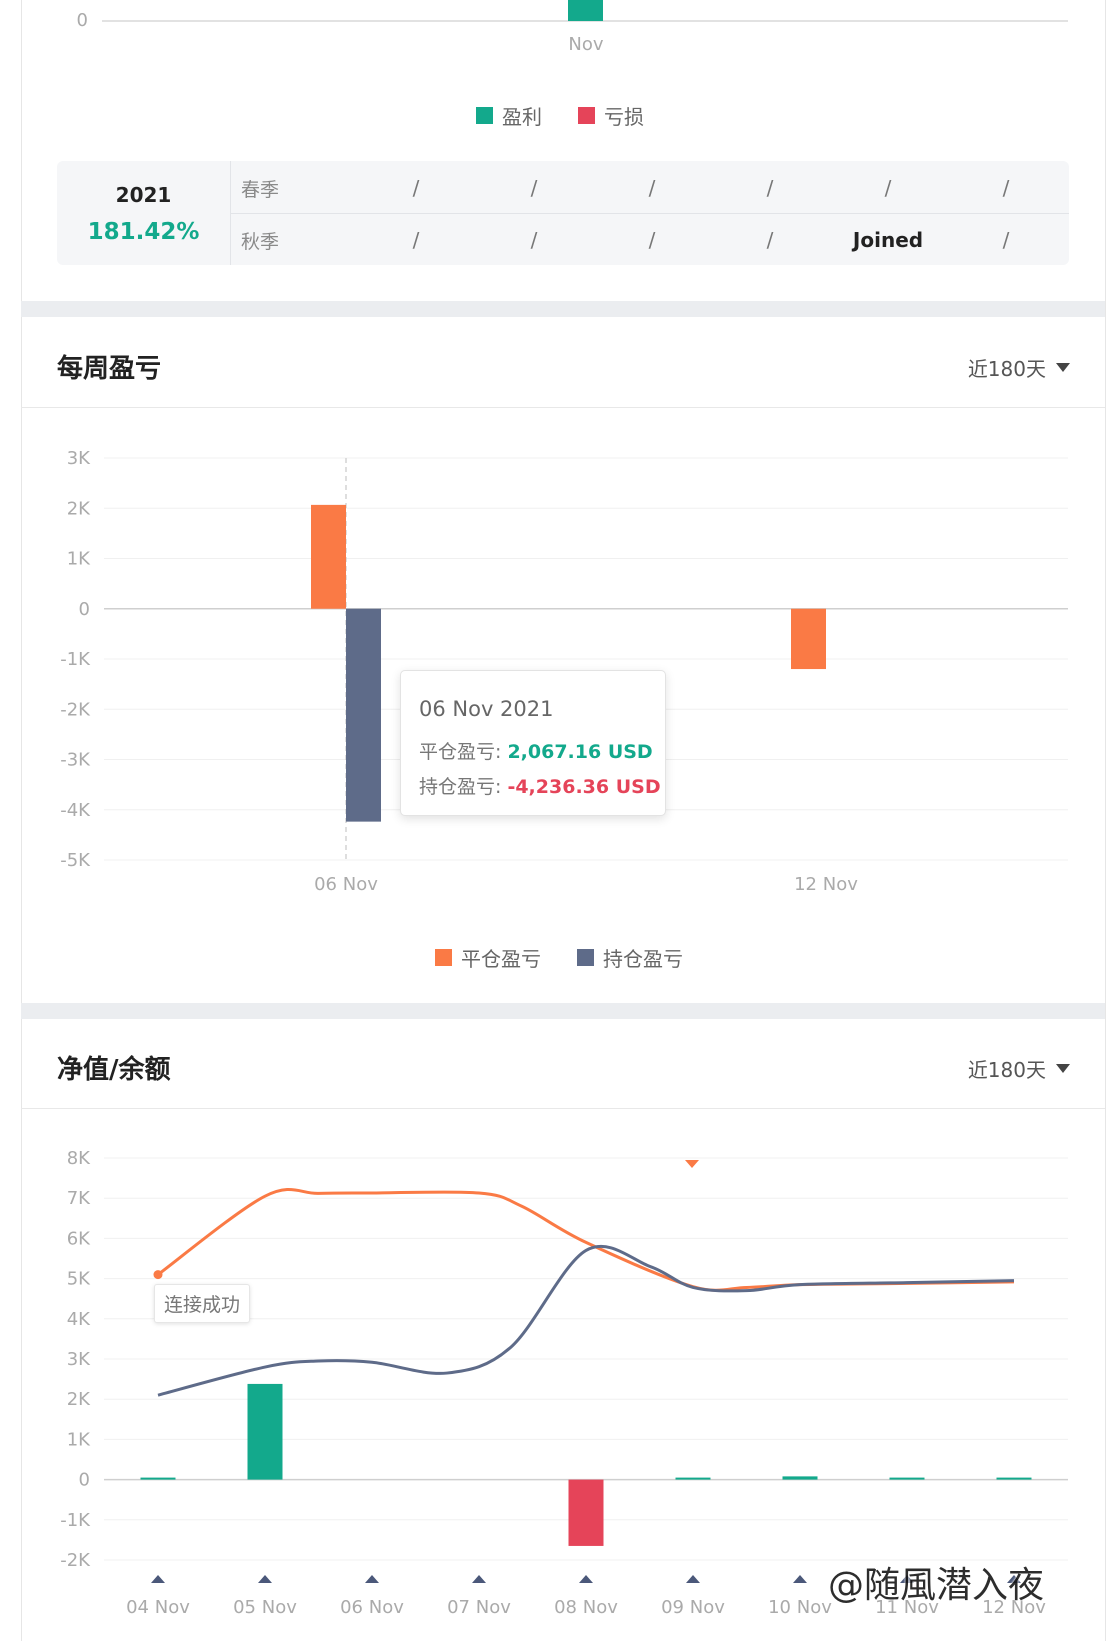 This screenshot has width=1106, height=1641. Describe the element at coordinates (372, 1607) in the screenshot. I see `equity-x-tick-2: 06 Nov` at that location.